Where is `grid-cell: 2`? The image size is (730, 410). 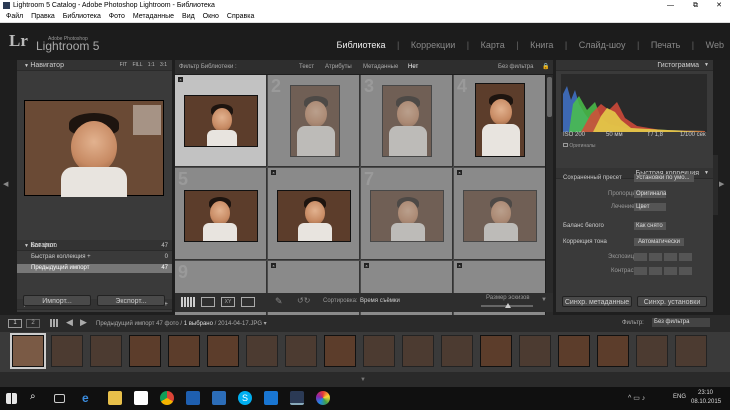 grid-cell: 2 is located at coordinates (314, 121).